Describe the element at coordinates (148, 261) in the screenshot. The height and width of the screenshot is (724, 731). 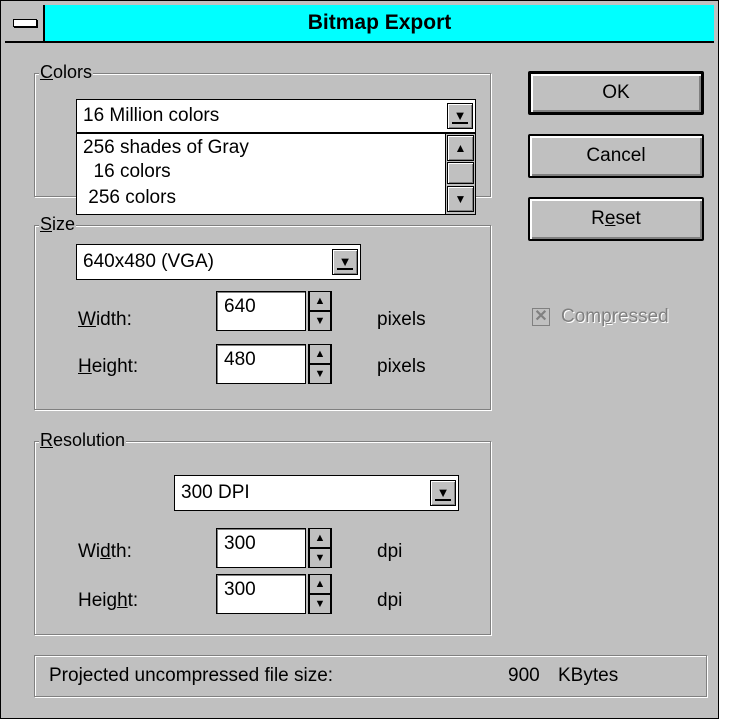
I see `size-preset-value: 640x480 (VGA)` at that location.